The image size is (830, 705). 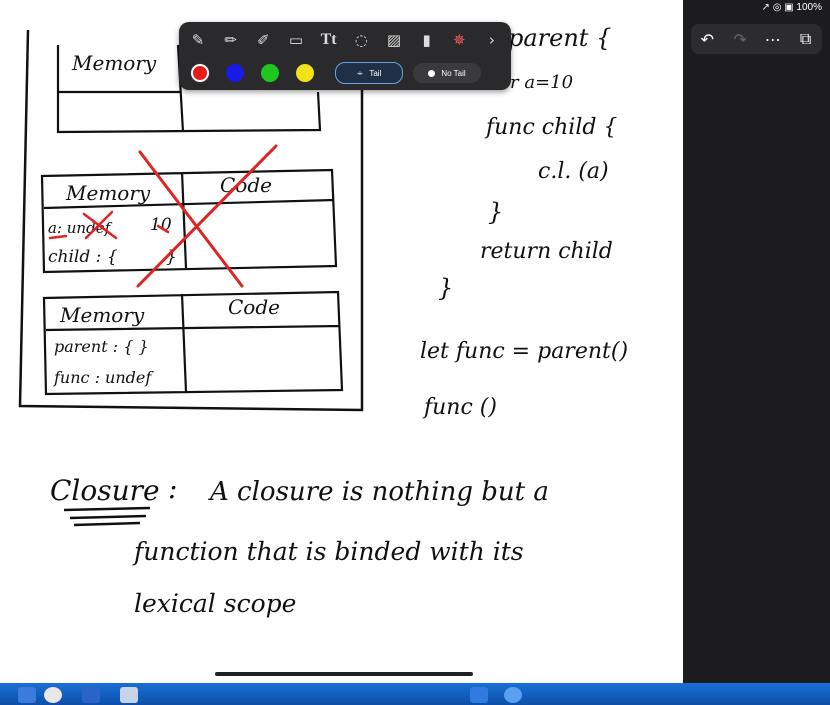 What do you see at coordinates (394, 40) in the screenshot?
I see `image-icon: ▨` at bounding box center [394, 40].